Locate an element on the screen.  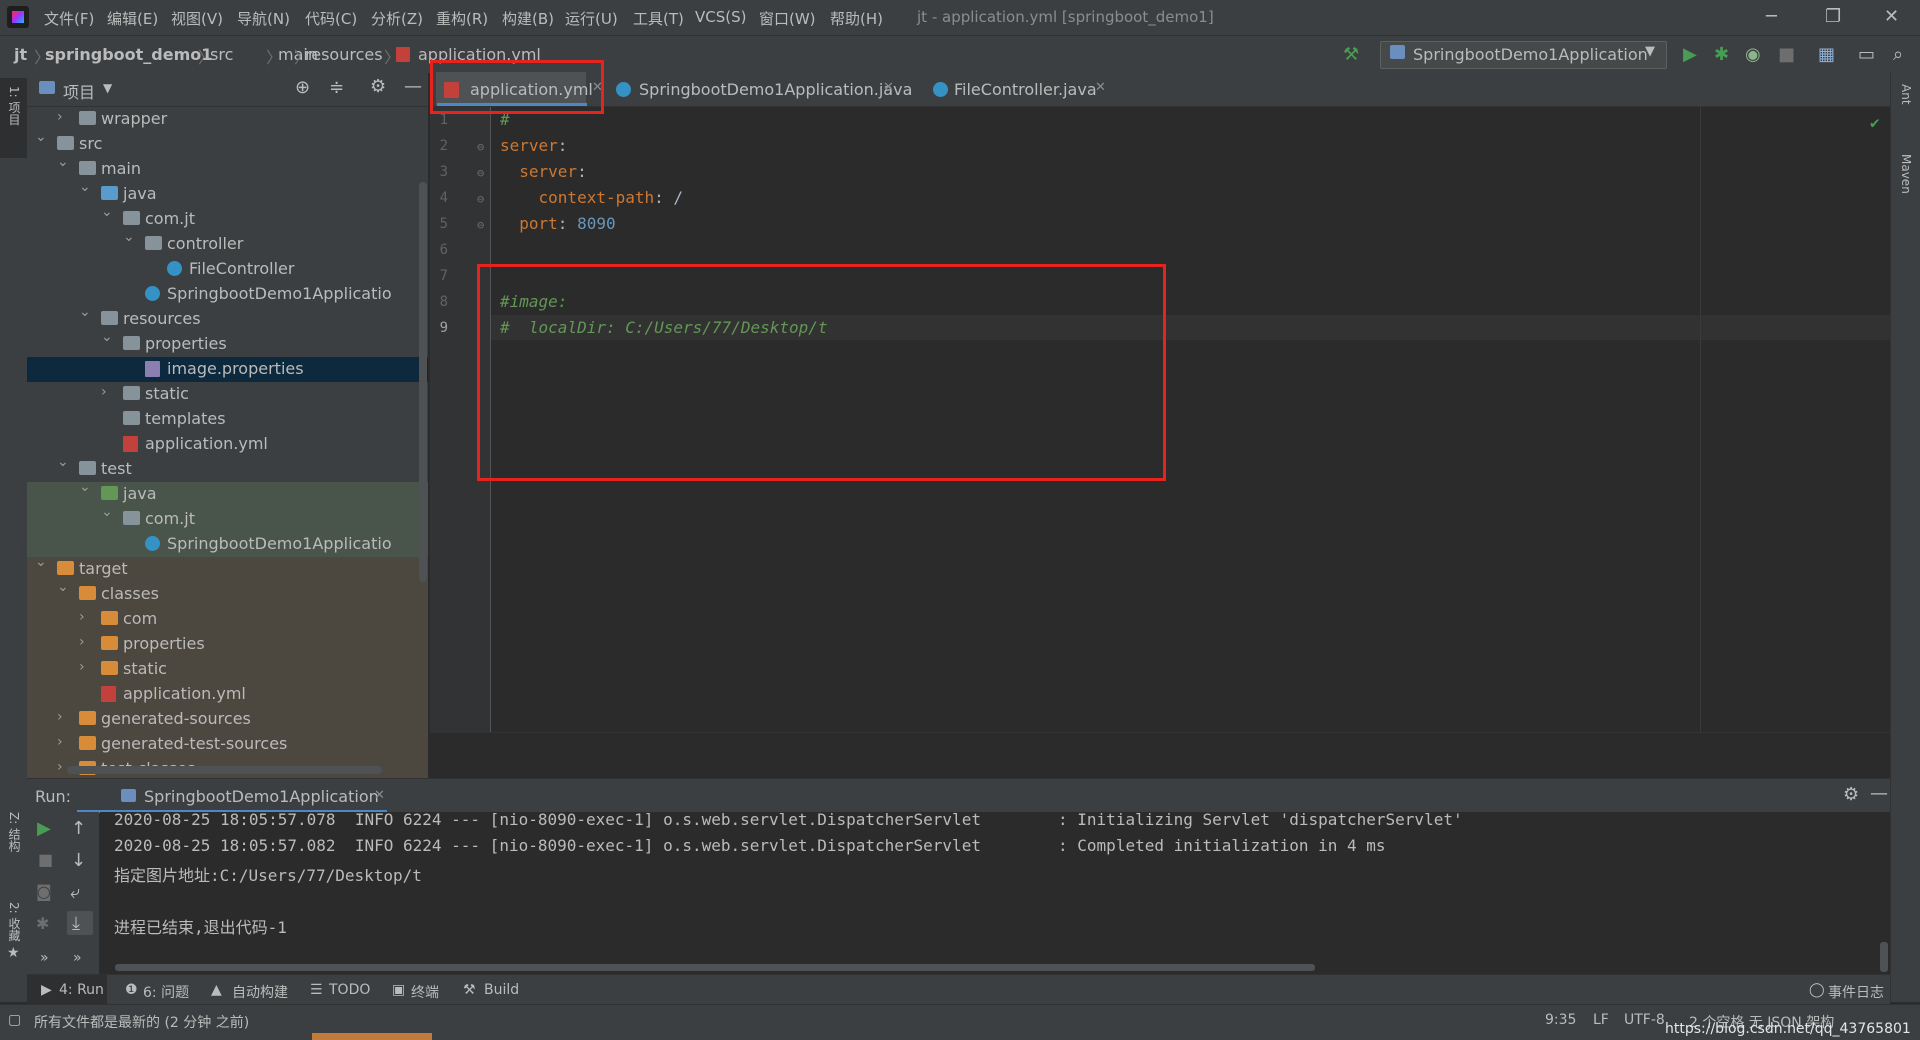
tree-item: ⌄ target is located at coordinates (227, 568).